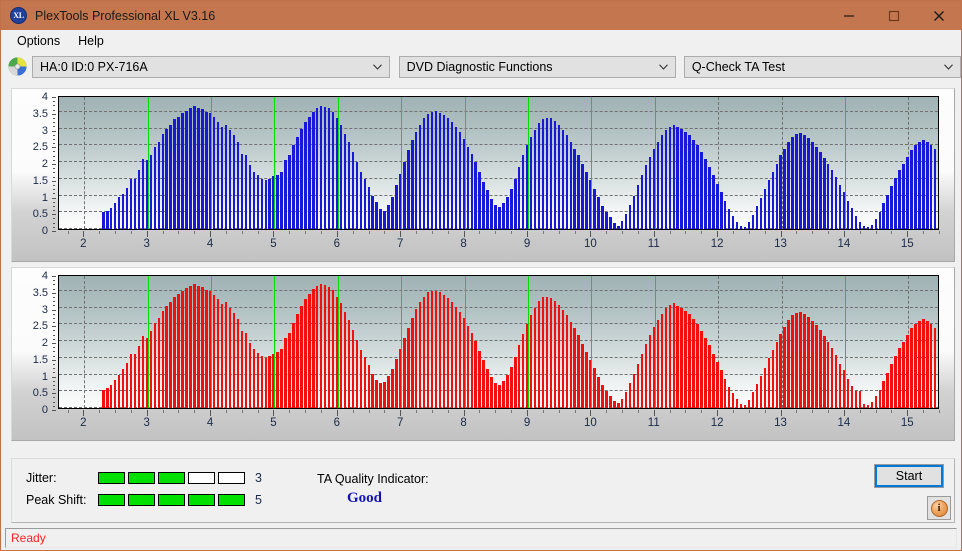  Describe the element at coordinates (481, 538) in the screenshot. I see `status-bar: Ready` at that location.